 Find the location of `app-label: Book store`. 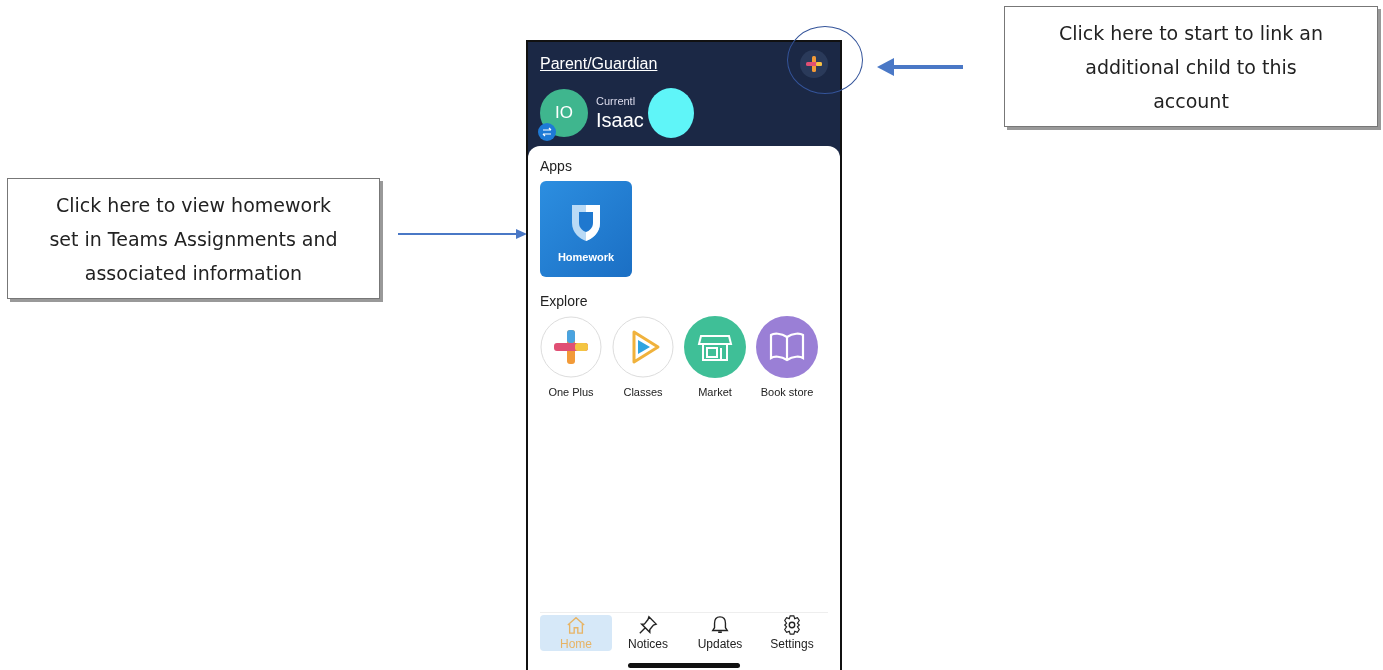

app-label: Book store is located at coordinates (787, 392).